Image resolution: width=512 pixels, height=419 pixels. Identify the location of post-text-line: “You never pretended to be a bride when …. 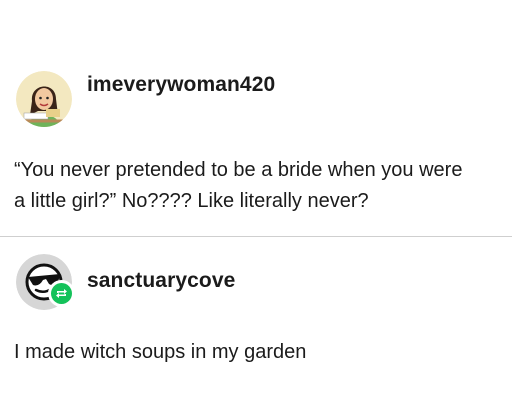
(238, 170).